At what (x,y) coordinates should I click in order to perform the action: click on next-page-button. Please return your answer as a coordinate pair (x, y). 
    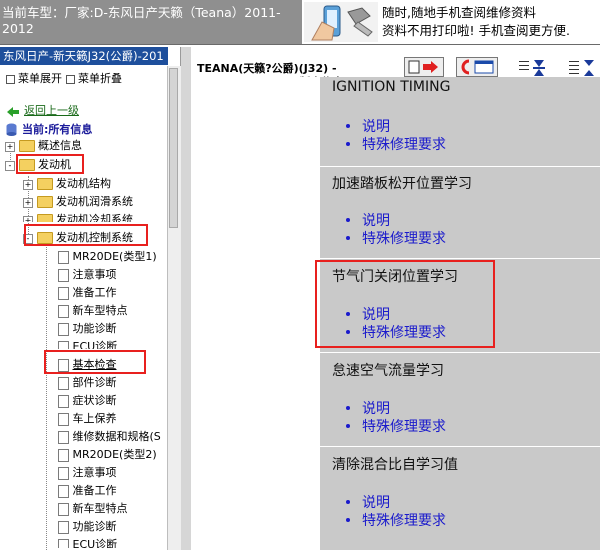
    Looking at the image, I should click on (424, 67).